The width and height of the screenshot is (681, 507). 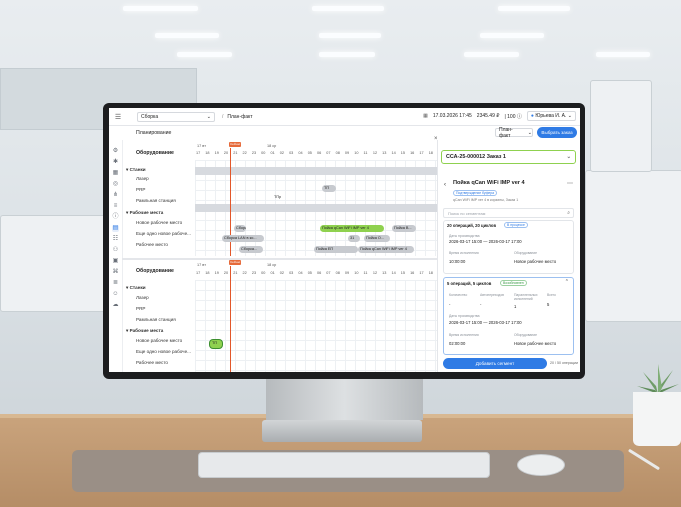 I want to click on back-arrow-icon: ‹, so click(x=445, y=185).